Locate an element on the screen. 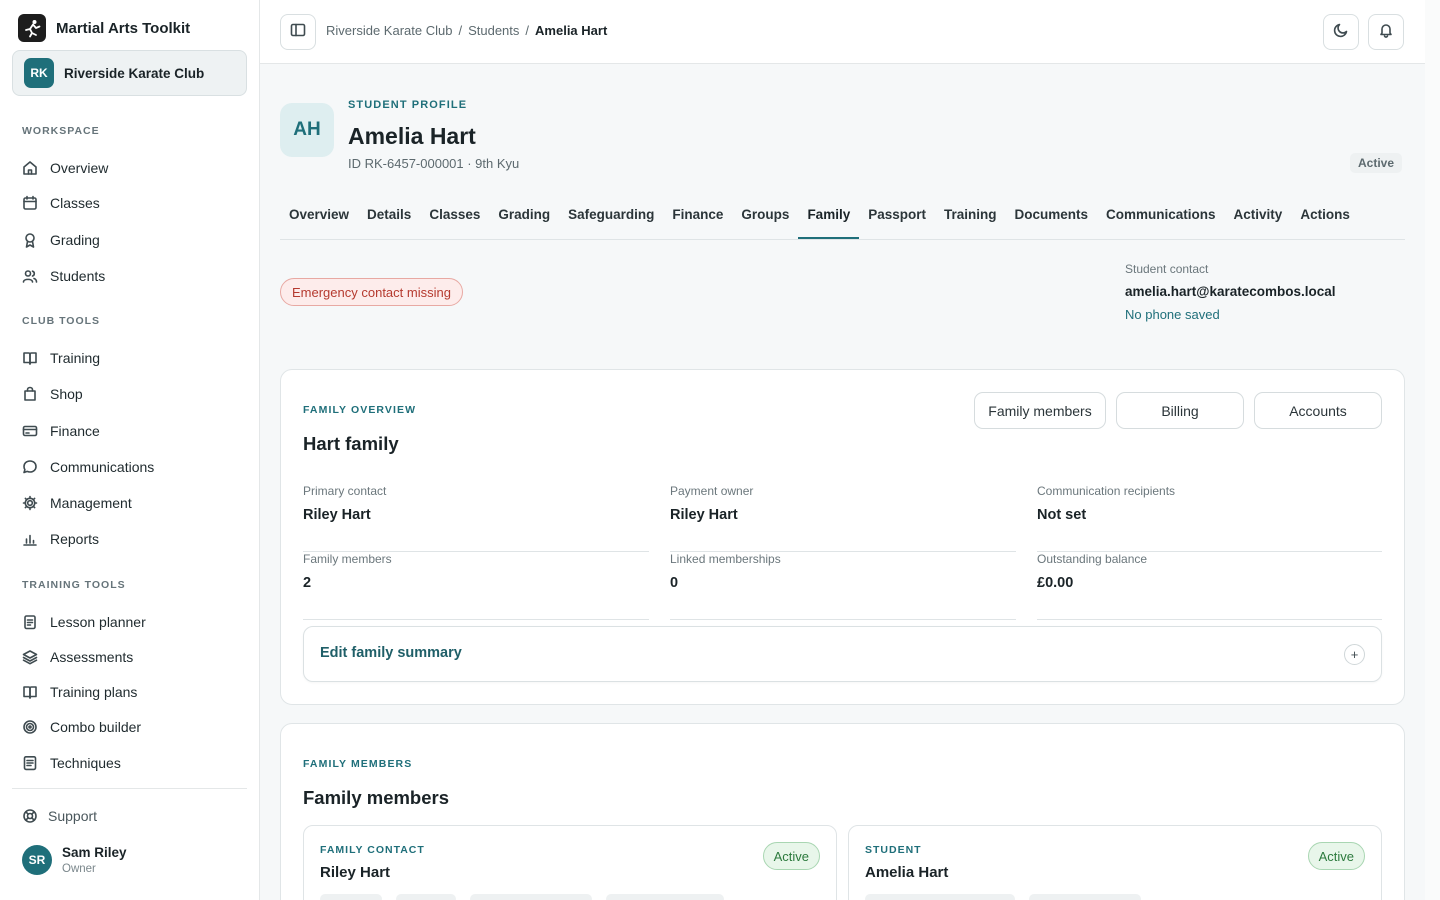 The height and width of the screenshot is (900, 1440). nav-management: Management is located at coordinates (77, 503).